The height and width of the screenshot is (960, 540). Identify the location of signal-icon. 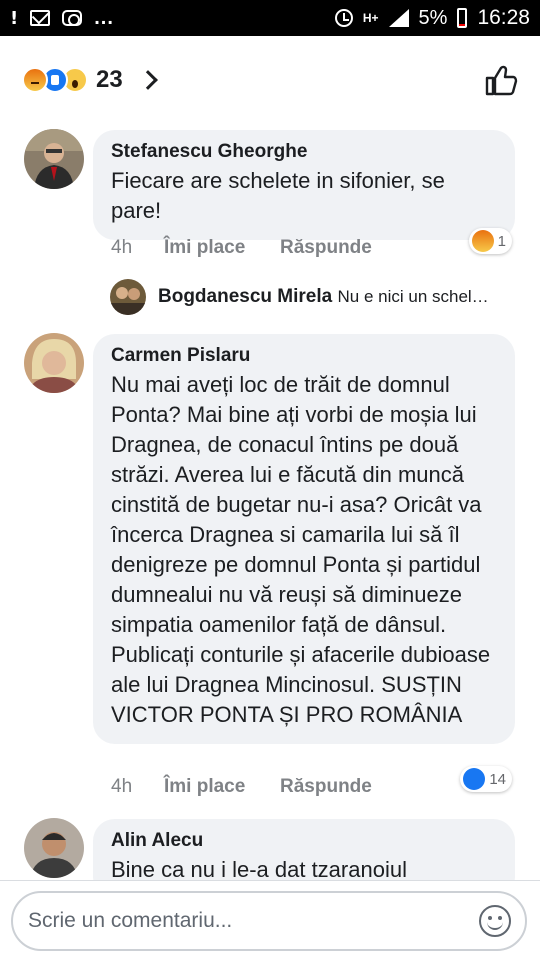
(398, 18).